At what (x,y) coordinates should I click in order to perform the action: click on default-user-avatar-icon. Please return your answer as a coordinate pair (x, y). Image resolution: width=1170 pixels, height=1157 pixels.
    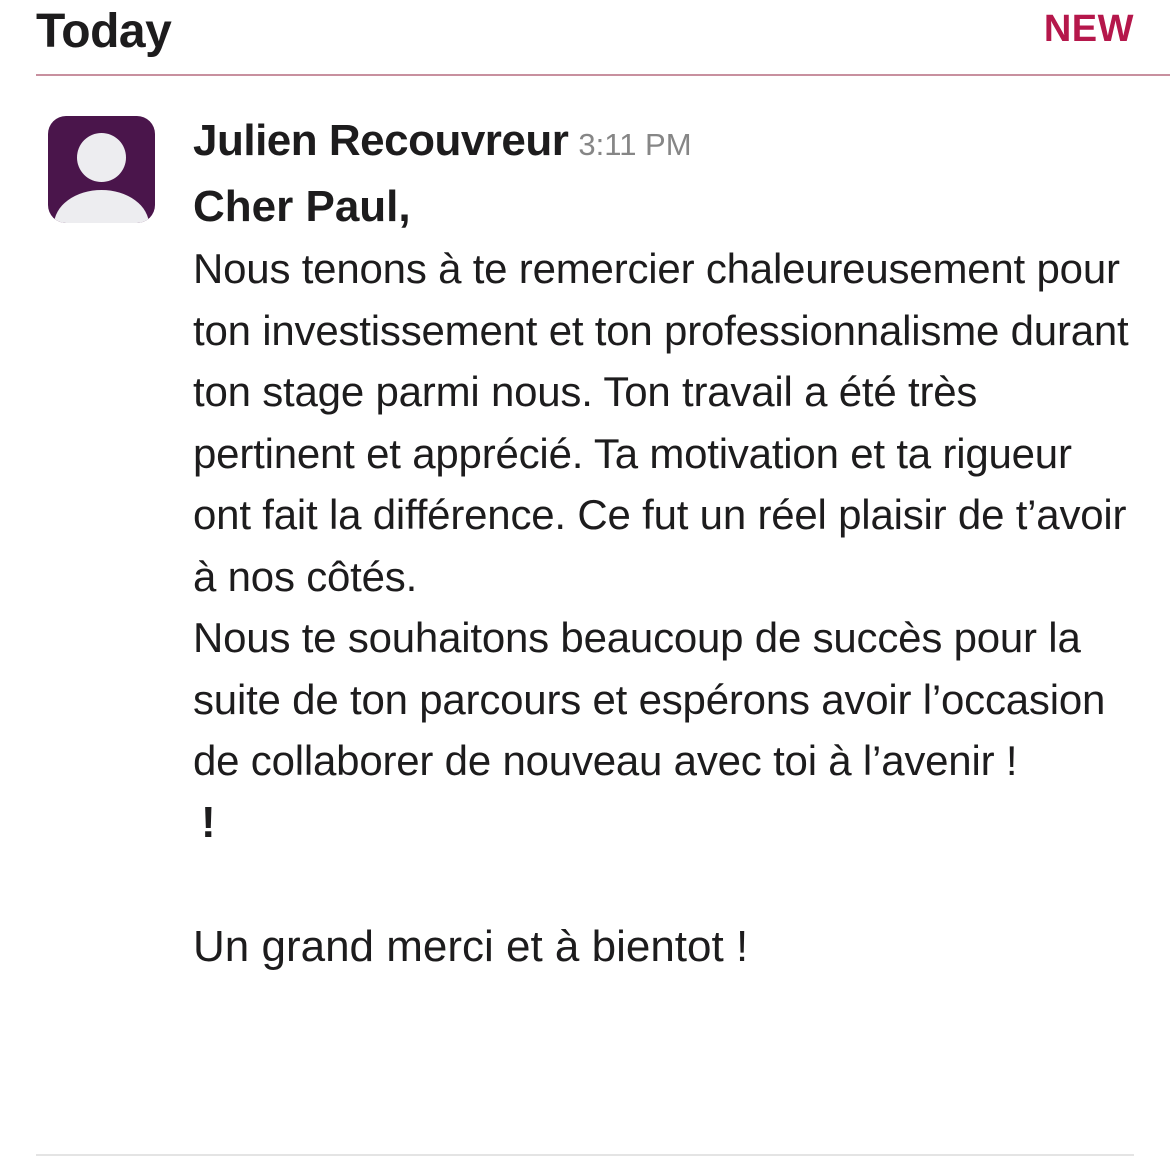
    Looking at the image, I should click on (101, 169).